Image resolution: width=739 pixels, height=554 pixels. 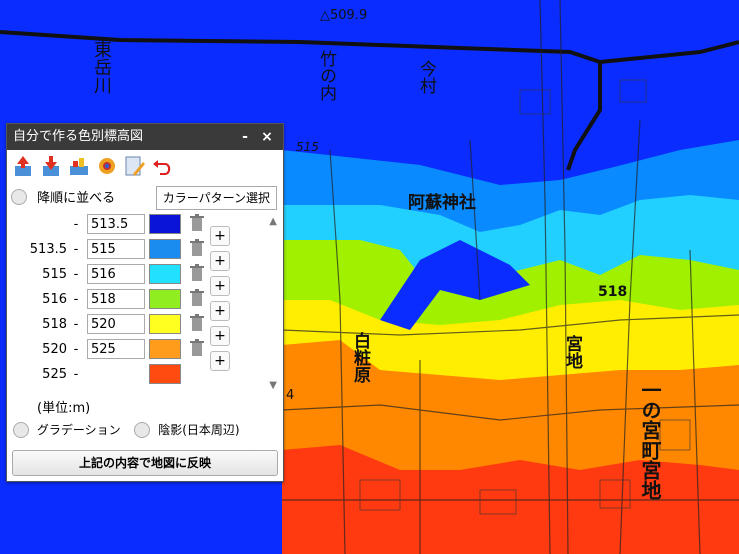 What do you see at coordinates (650, 440) in the screenshot?
I see `place-ichinomiya: 一の宮町宮地` at bounding box center [650, 440].